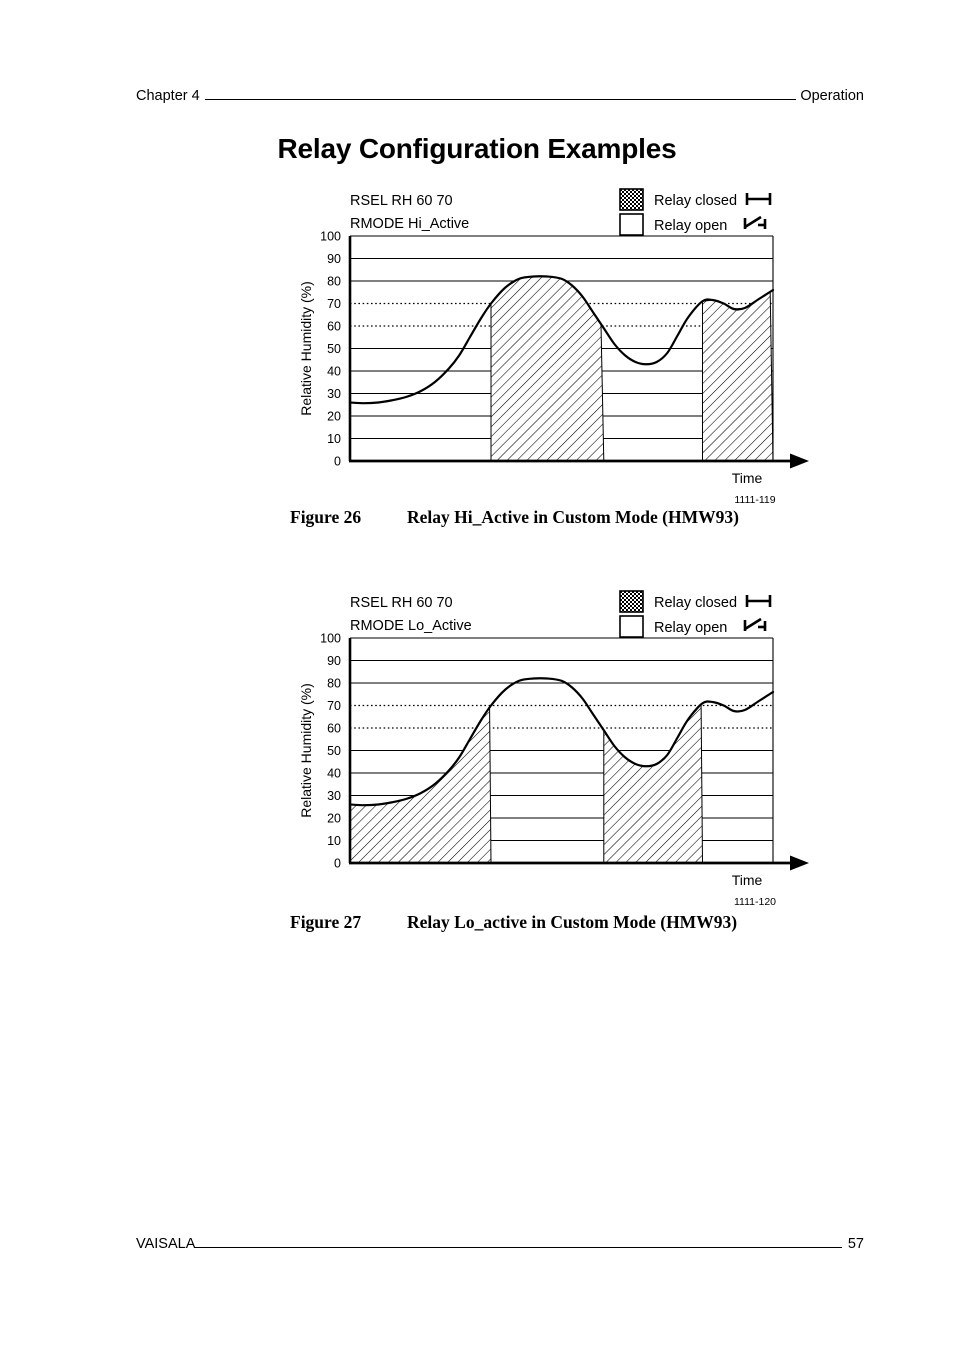 This screenshot has width=954, height=1350. What do you see at coordinates (755, 902) in the screenshot?
I see `figure-reference-code: 1111-120` at bounding box center [755, 902].